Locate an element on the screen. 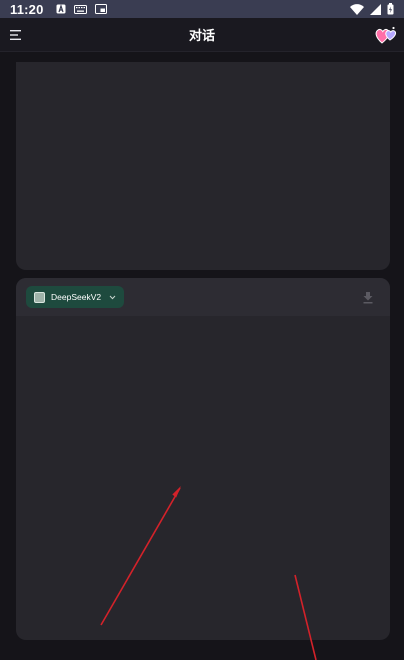 This screenshot has width=404, height=660. status-right-icons is located at coordinates (372, 9).